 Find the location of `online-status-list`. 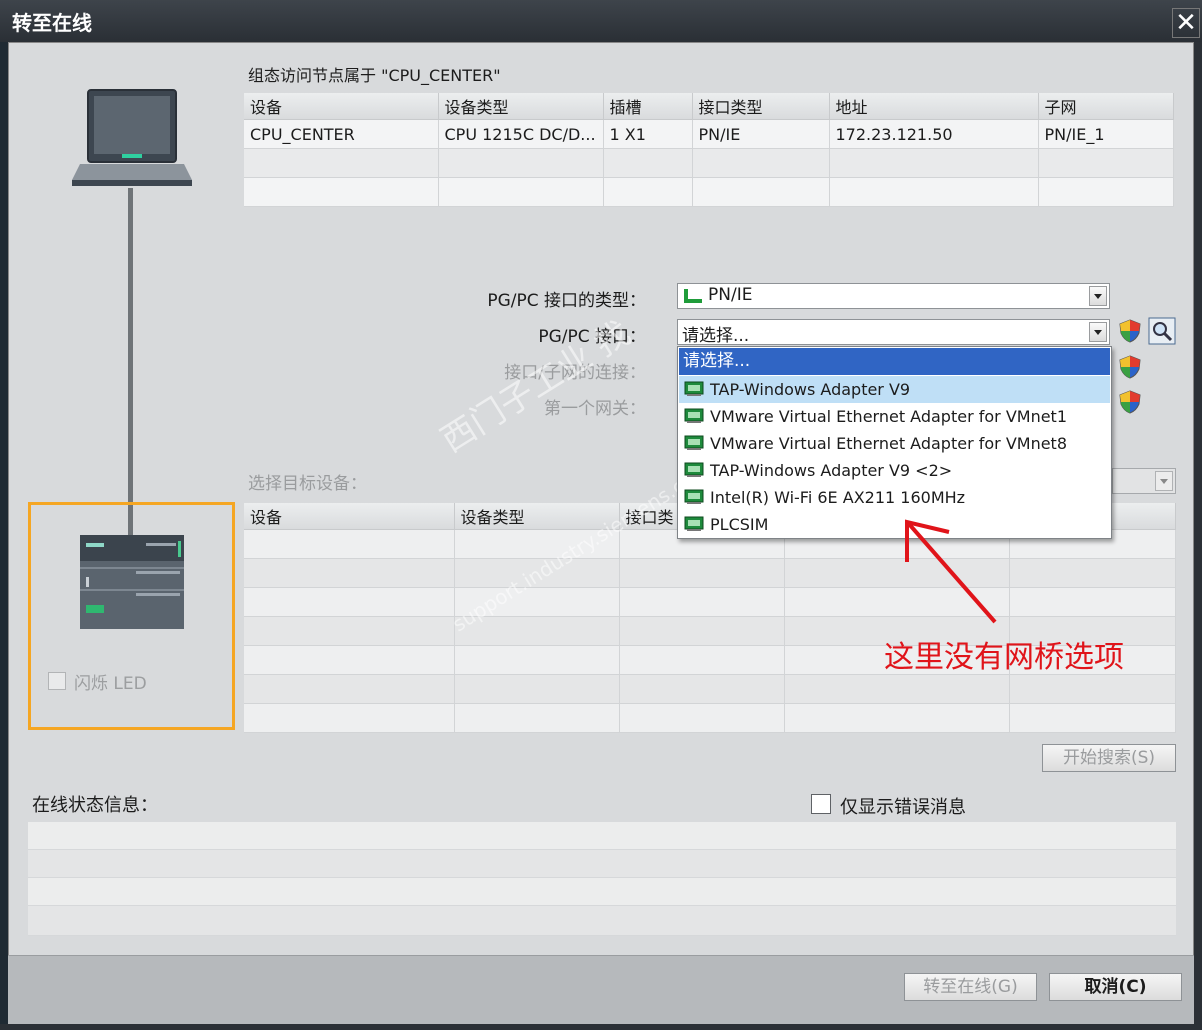

online-status-list is located at coordinates (602, 879).